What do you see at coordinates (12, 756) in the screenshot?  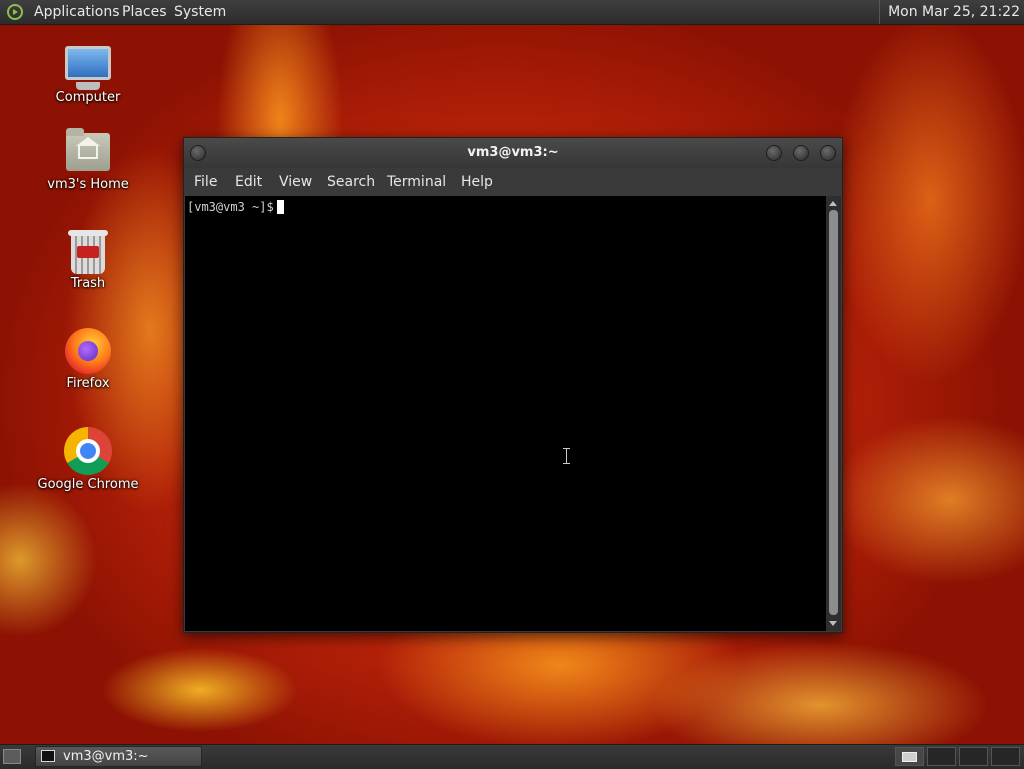 I see `show-desktop-icon` at bounding box center [12, 756].